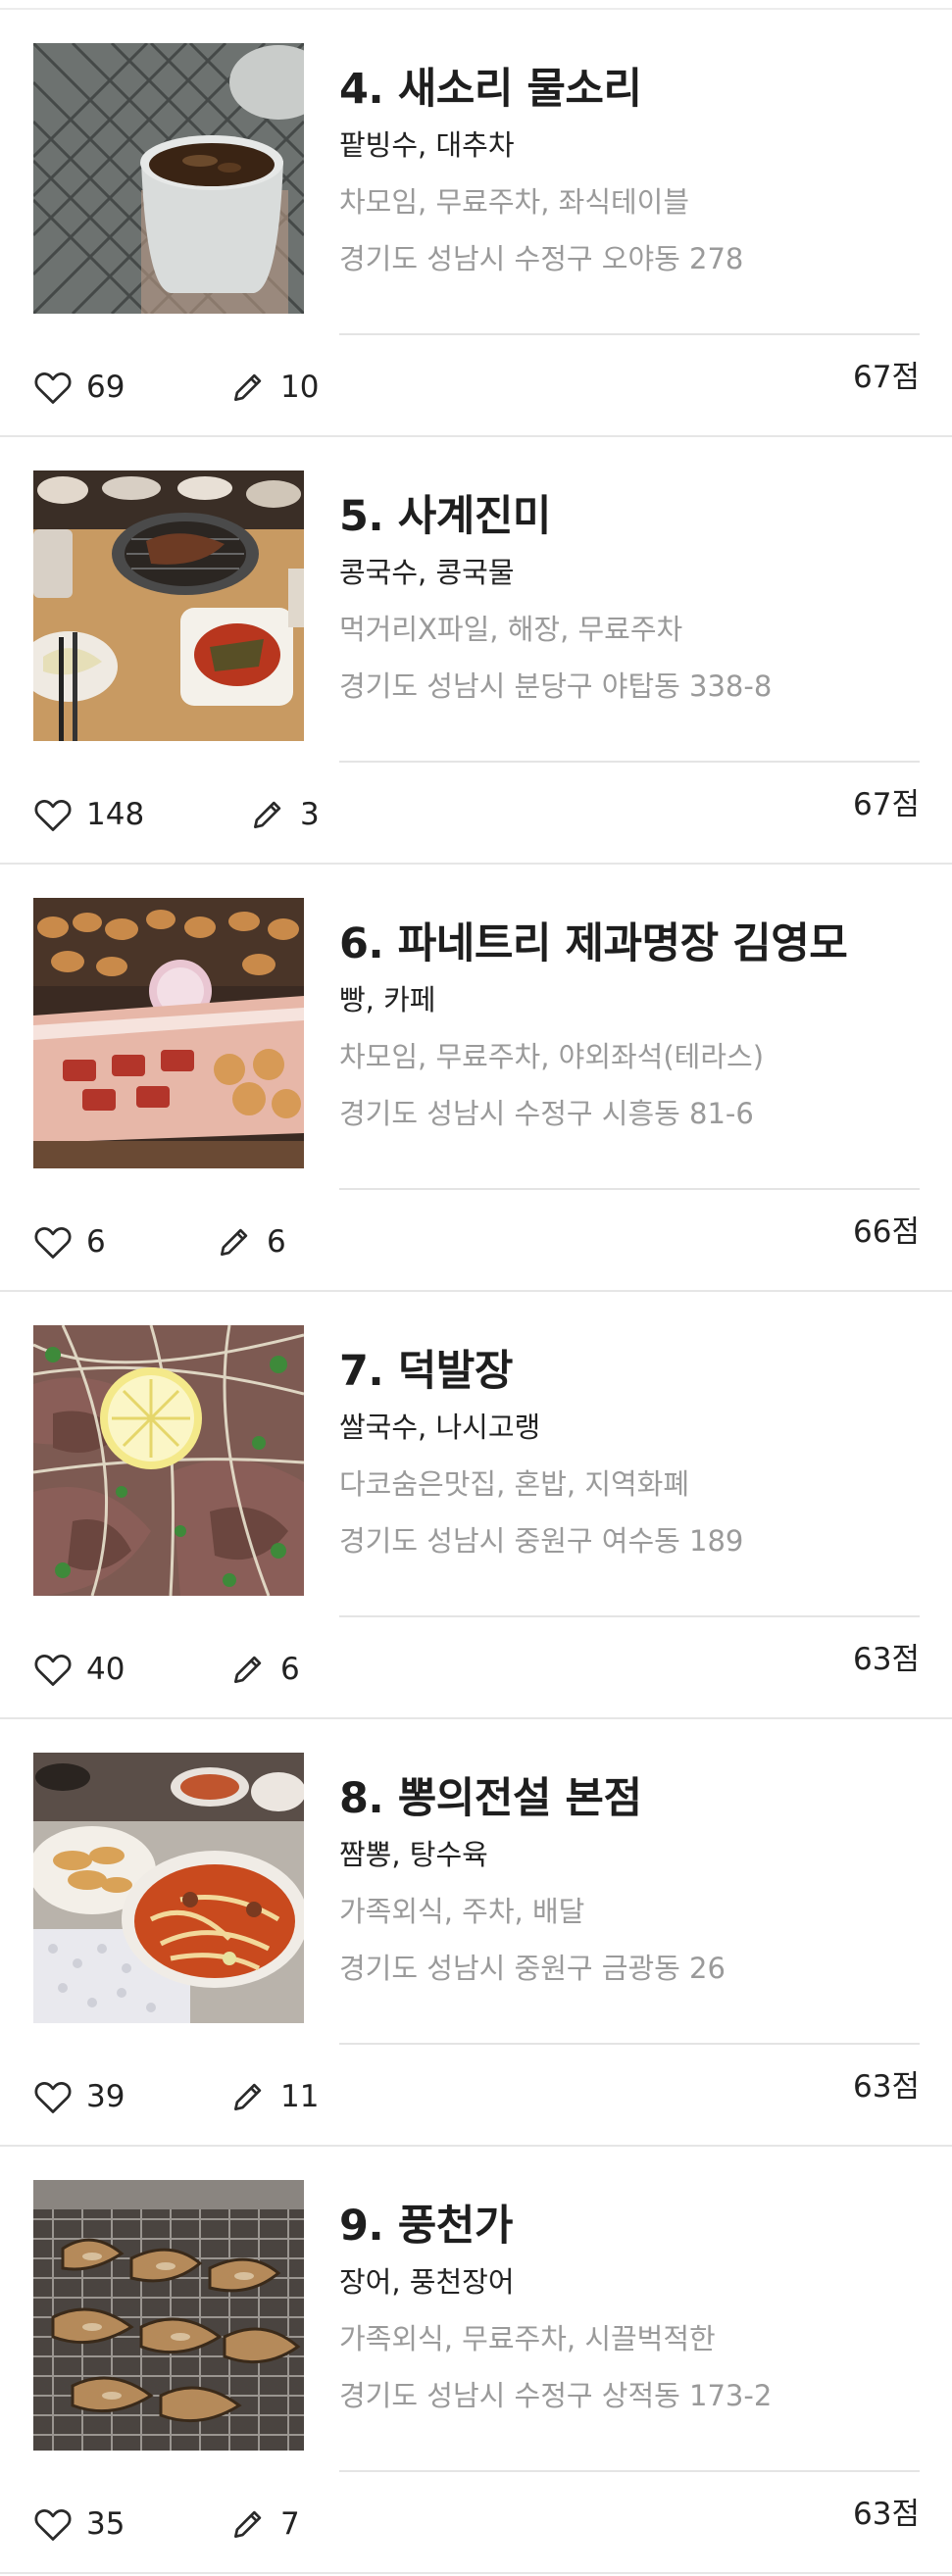  Describe the element at coordinates (541, 258) in the screenshot. I see `restaurant-address: 경기도 성남시 수정구 오야동 278` at that location.